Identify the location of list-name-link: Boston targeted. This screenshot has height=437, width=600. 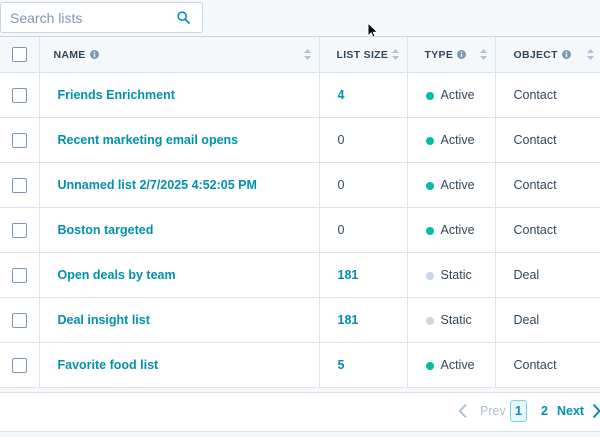
(179, 230).